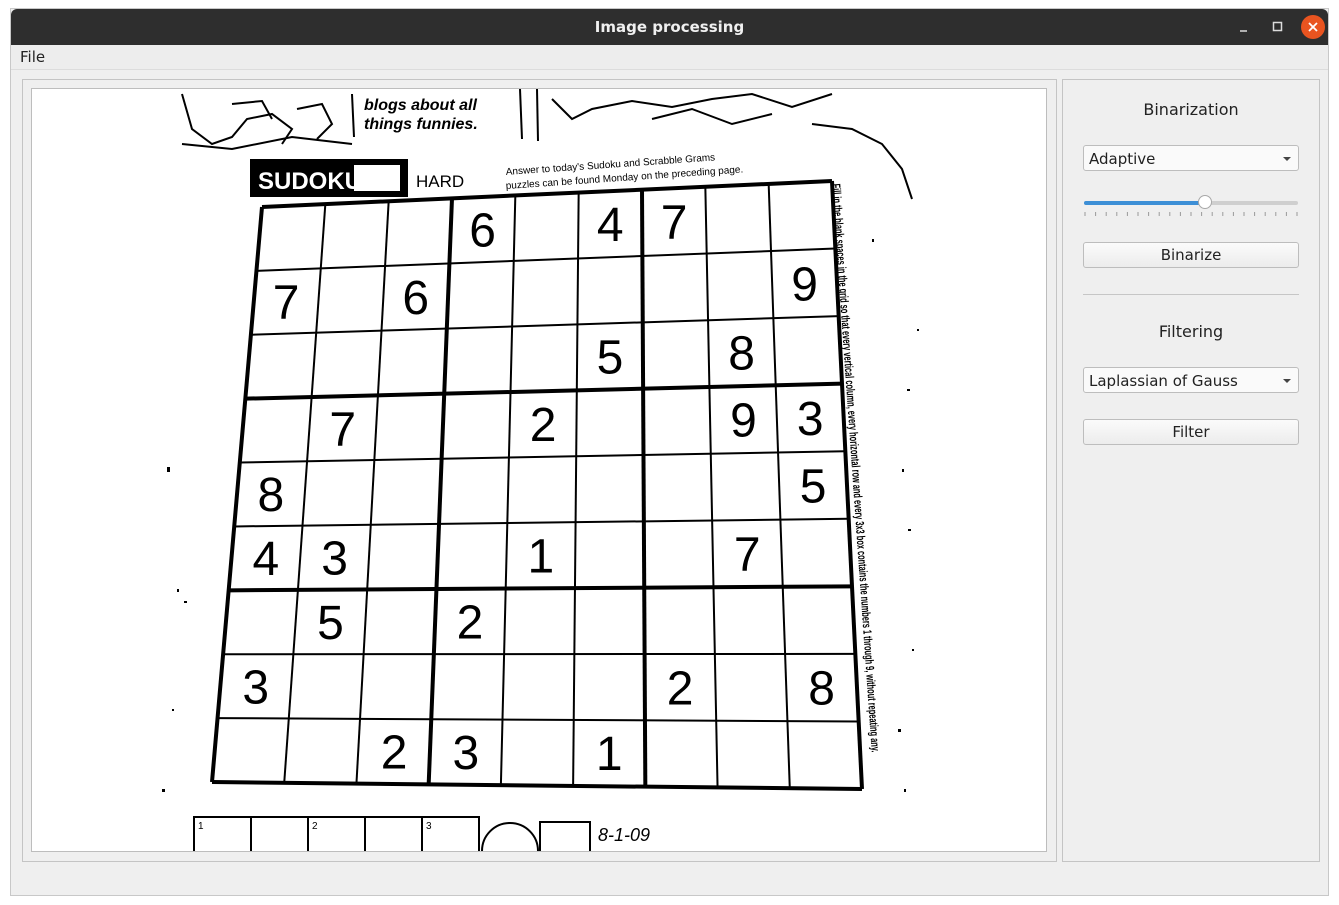 The height and width of the screenshot is (905, 1339). Describe the element at coordinates (1144, 203) in the screenshot. I see `slider-fill` at that location.